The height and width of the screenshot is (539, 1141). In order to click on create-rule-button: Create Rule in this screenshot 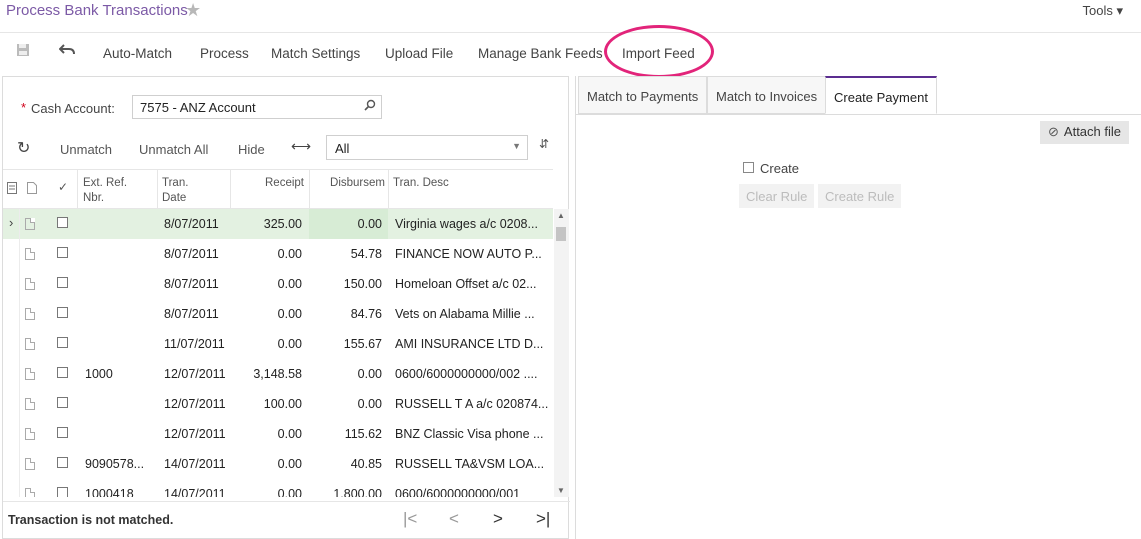, I will do `click(860, 196)`.